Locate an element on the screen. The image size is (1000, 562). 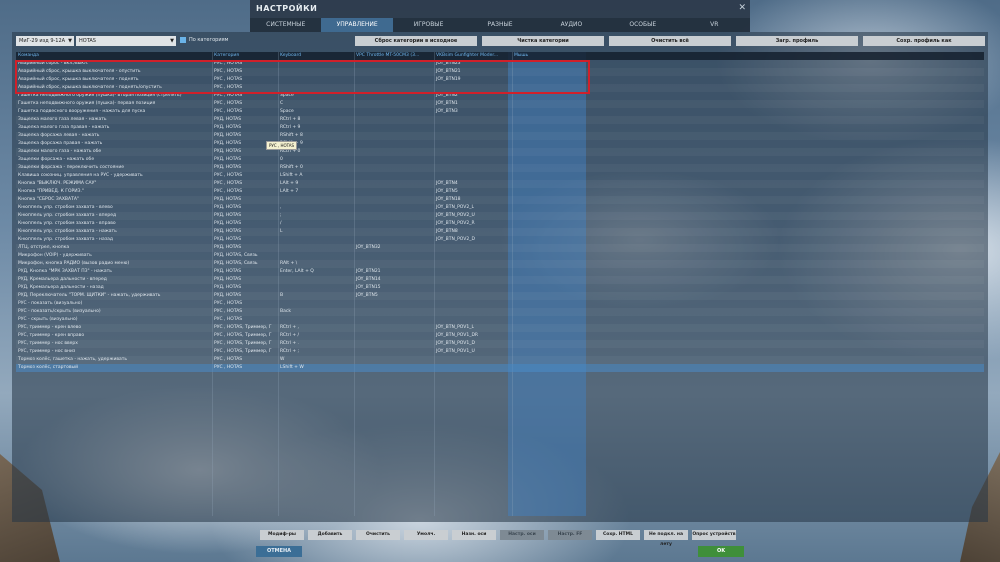
toolbar-button-3: Загр. профиль is located at coordinates (797, 41).